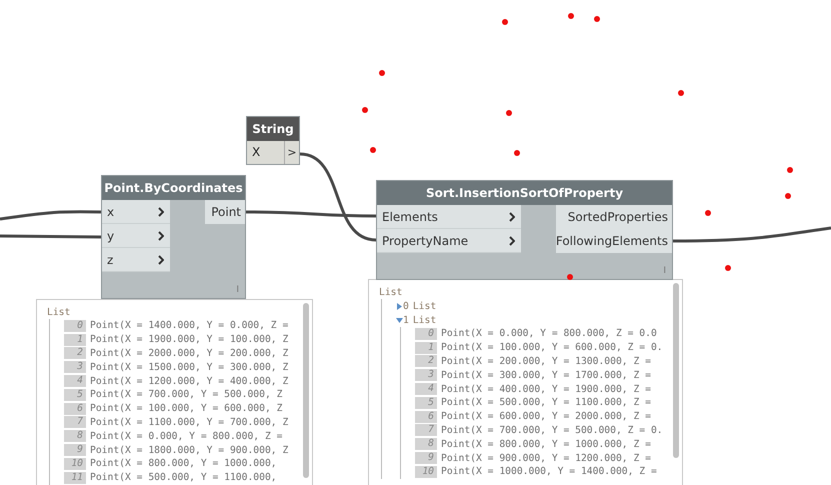 This screenshot has height=485, width=831. Describe the element at coordinates (546, 375) in the screenshot. I see `item-value: Point(X = 300.000, Y = 1700.000, Z =` at that location.